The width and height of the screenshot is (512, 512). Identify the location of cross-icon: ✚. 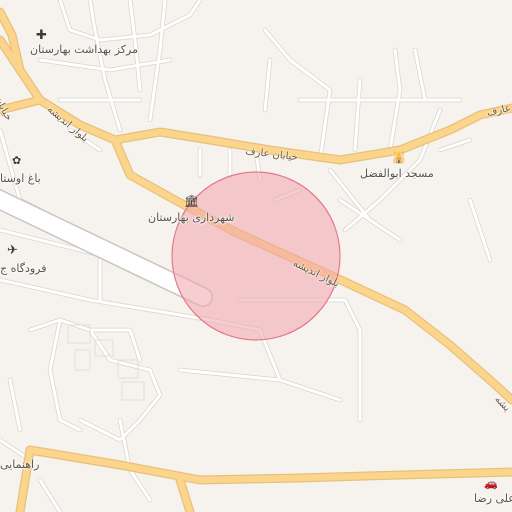
(41, 35).